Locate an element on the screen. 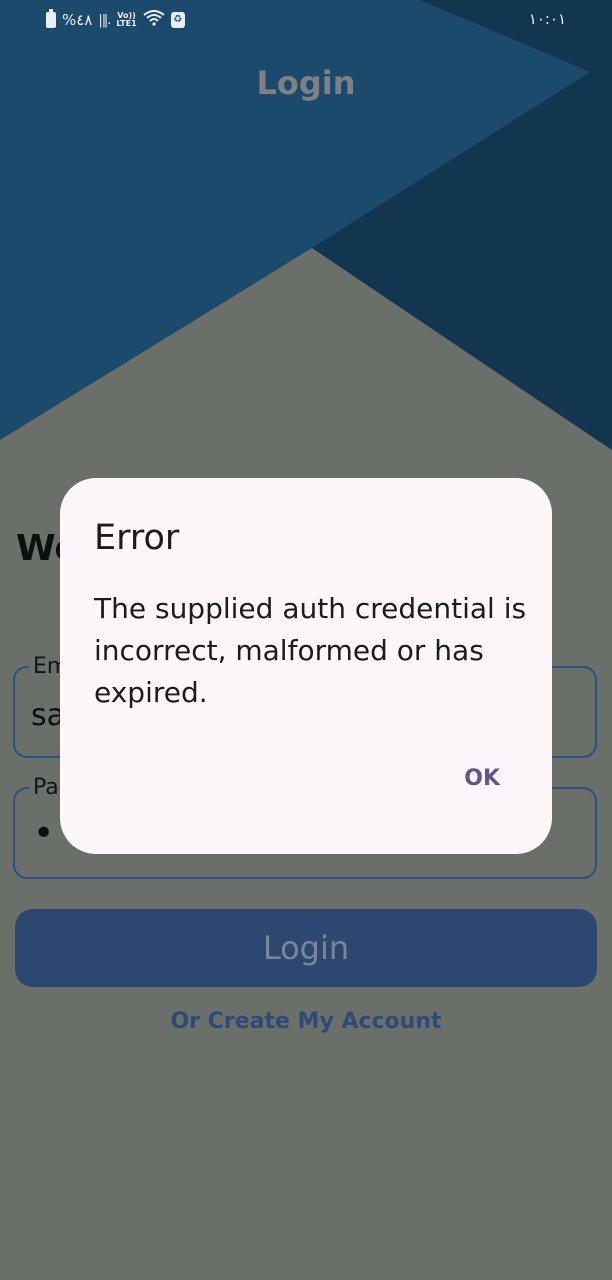 This screenshot has height=1280, width=612. battery-icon is located at coordinates (51, 18).